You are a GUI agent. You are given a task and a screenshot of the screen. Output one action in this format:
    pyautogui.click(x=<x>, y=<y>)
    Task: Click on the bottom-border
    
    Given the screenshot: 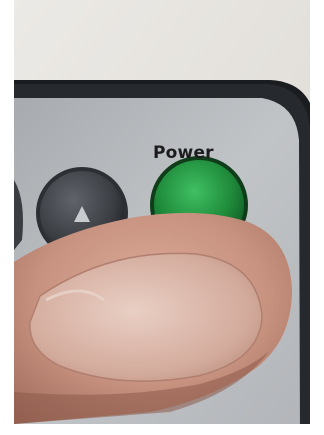 What is the action you would take?
    pyautogui.click(x=162, y=429)
    